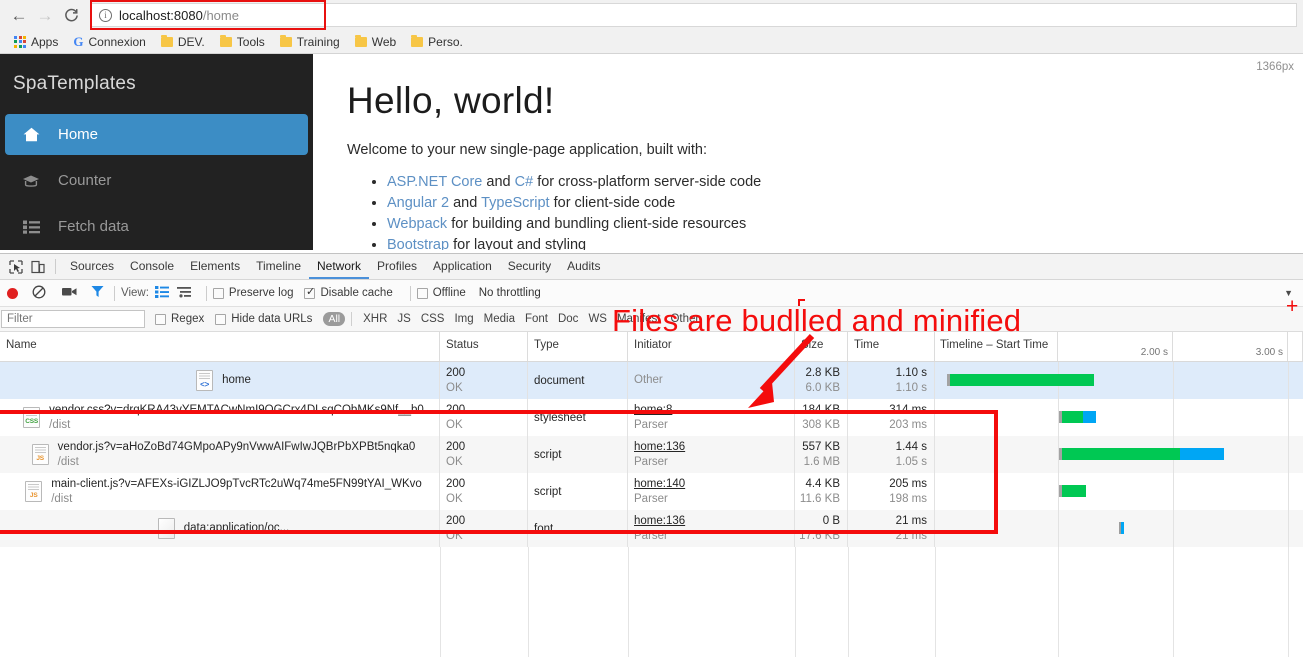 The width and height of the screenshot is (1303, 663). Describe the element at coordinates (651, 424) in the screenshot. I see `initiator-type: Parser` at that location.